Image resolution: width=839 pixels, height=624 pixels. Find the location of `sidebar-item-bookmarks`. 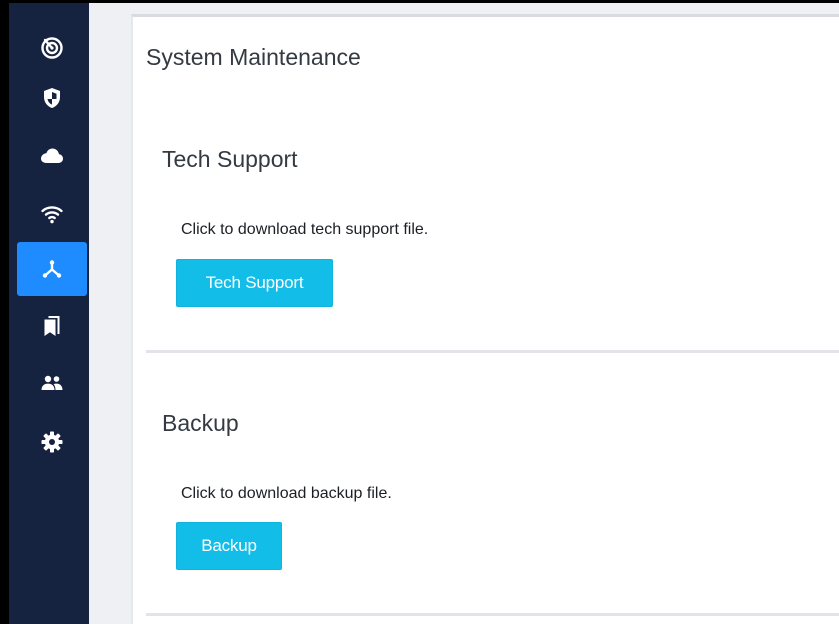

sidebar-item-bookmarks is located at coordinates (52, 326).